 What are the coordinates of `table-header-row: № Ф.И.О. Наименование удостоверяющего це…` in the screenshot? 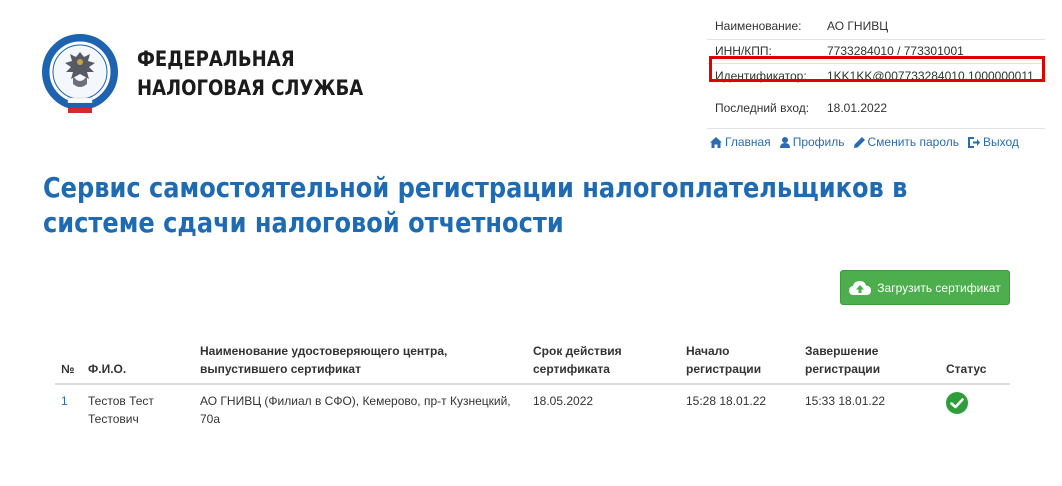 It's located at (532, 363).